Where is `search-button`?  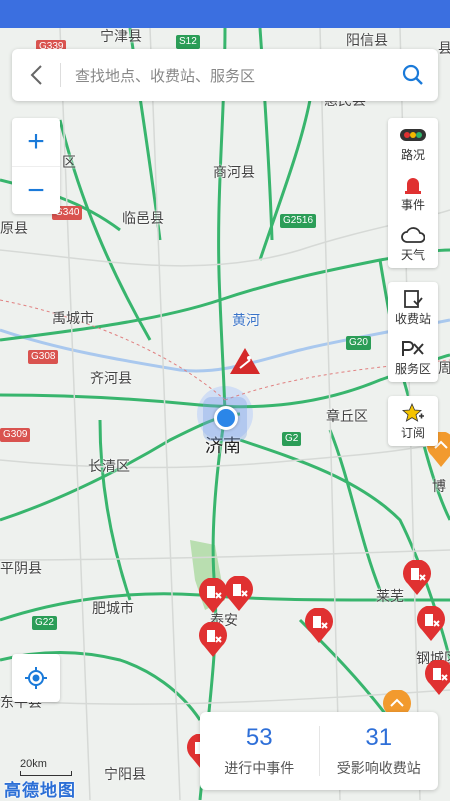 search-button is located at coordinates (413, 75).